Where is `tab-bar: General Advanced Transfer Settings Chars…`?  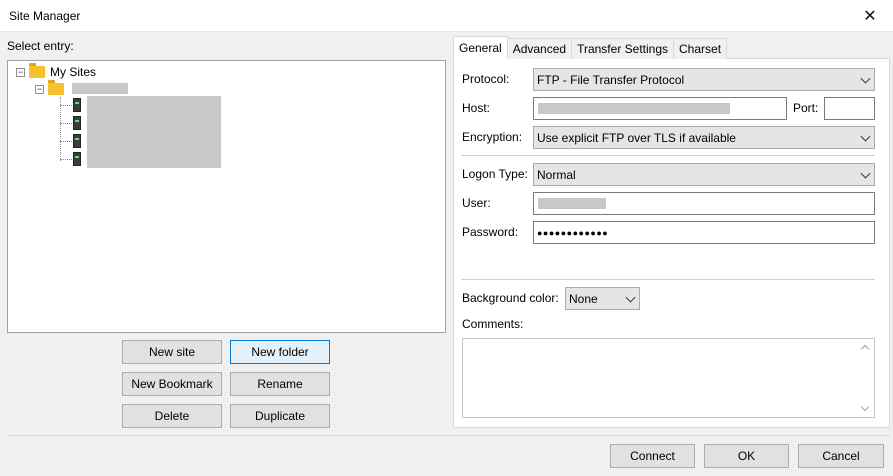 tab-bar: General Advanced Transfer Settings Chars… is located at coordinates (590, 47).